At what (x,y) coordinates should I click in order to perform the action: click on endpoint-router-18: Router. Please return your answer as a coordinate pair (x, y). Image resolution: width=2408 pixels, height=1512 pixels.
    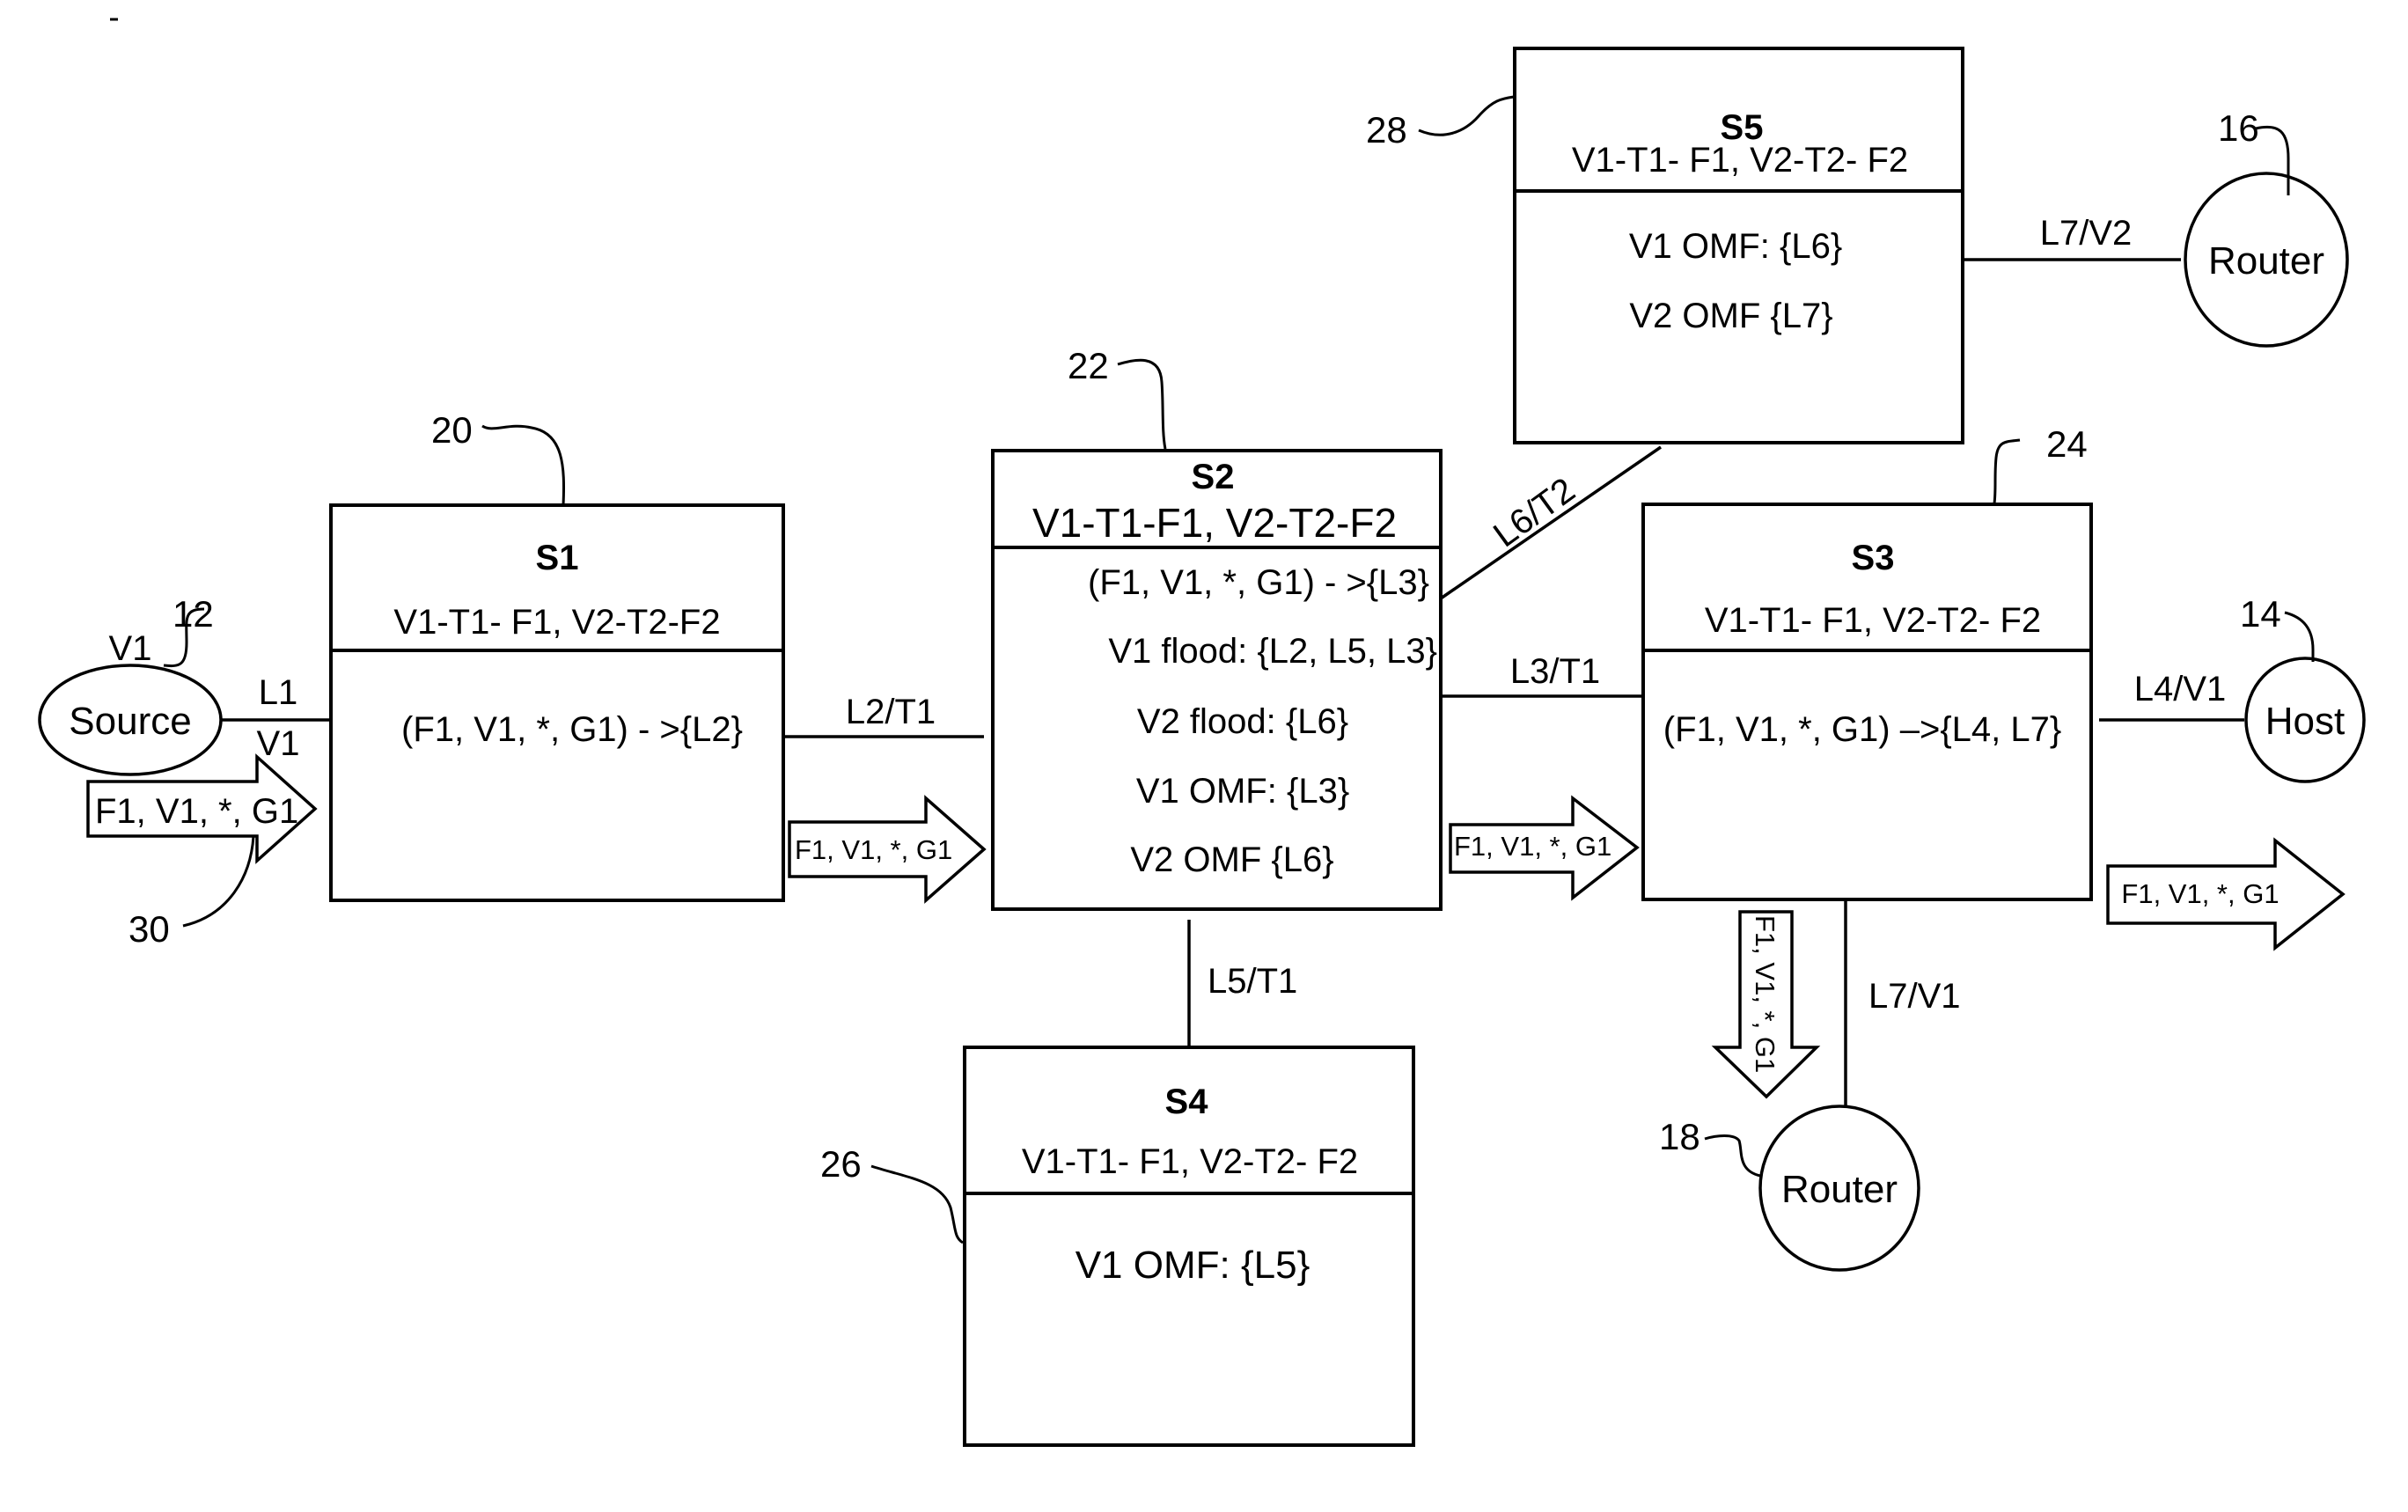
    Looking at the image, I should click on (1839, 1188).